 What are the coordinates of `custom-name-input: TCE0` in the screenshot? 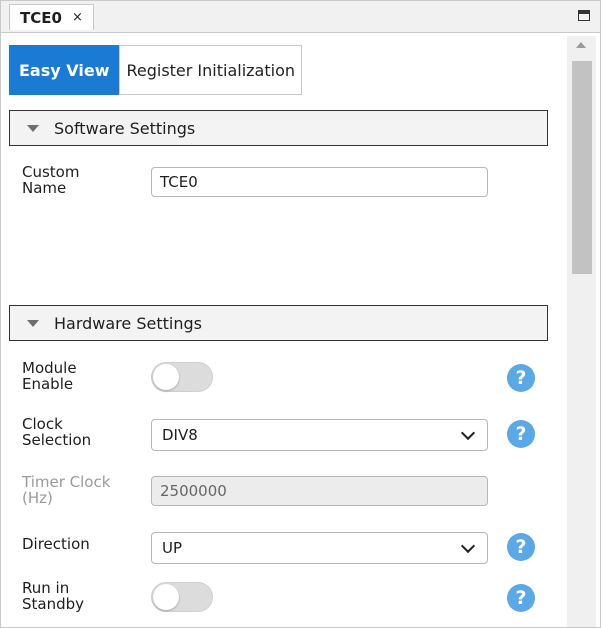 It's located at (319, 182).